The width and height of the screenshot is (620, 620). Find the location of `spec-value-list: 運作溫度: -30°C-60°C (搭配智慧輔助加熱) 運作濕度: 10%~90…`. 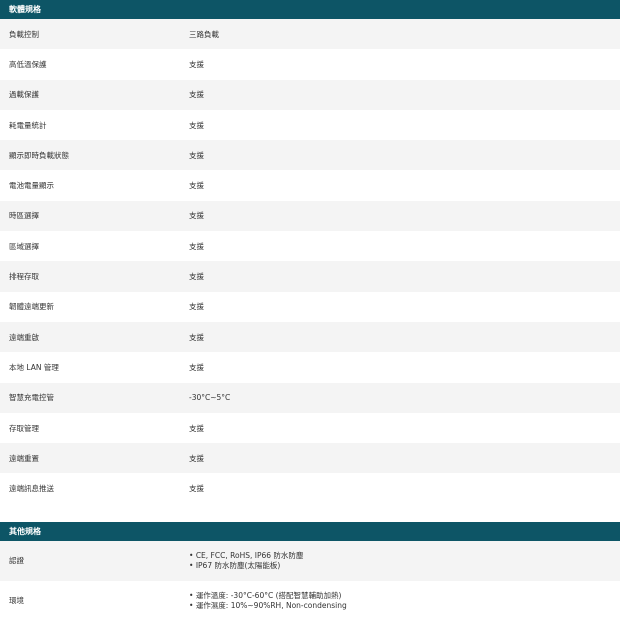

spec-value-list: 運作溫度: -30°C-60°C (搭配智慧輔助加熱) 運作濕度: 10%~90… is located at coordinates (404, 600).